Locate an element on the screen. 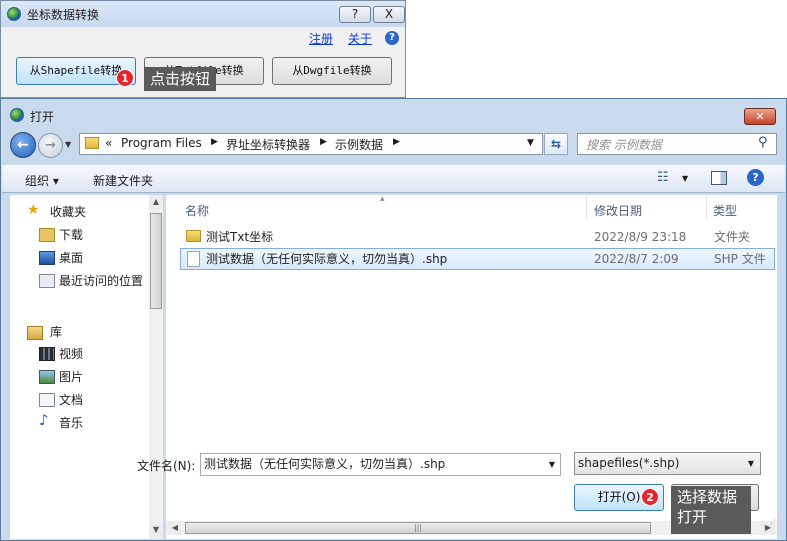 Image resolution: width=787 pixels, height=541 pixels. preview-pane-icon is located at coordinates (719, 178).